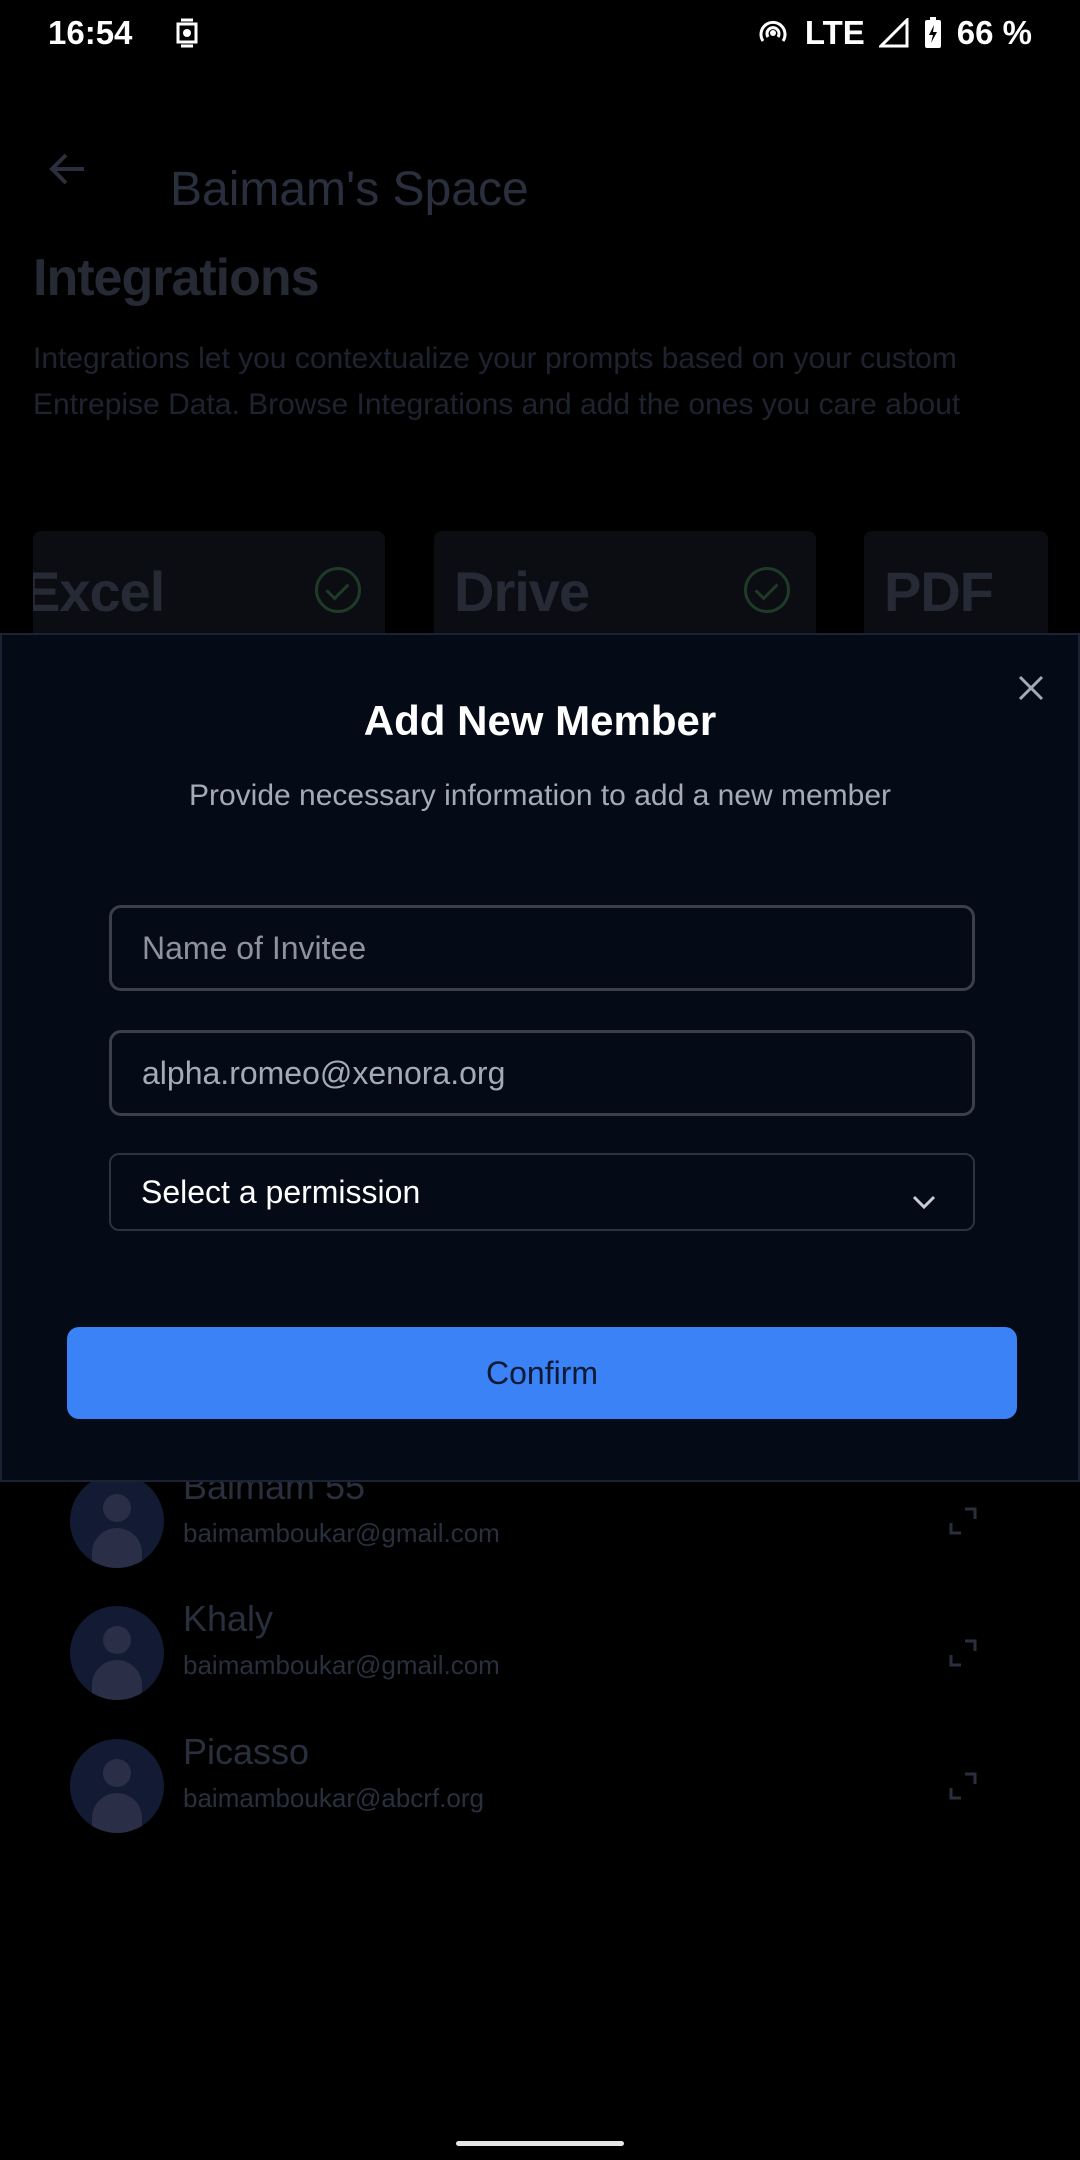 This screenshot has height=2160, width=1080. I want to click on battery-level: 66 %, so click(994, 32).